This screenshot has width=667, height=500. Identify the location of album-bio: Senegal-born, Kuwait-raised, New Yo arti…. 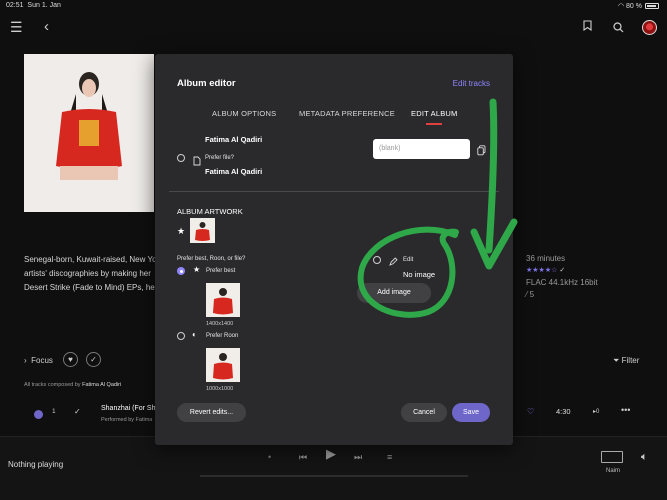
(90, 274).